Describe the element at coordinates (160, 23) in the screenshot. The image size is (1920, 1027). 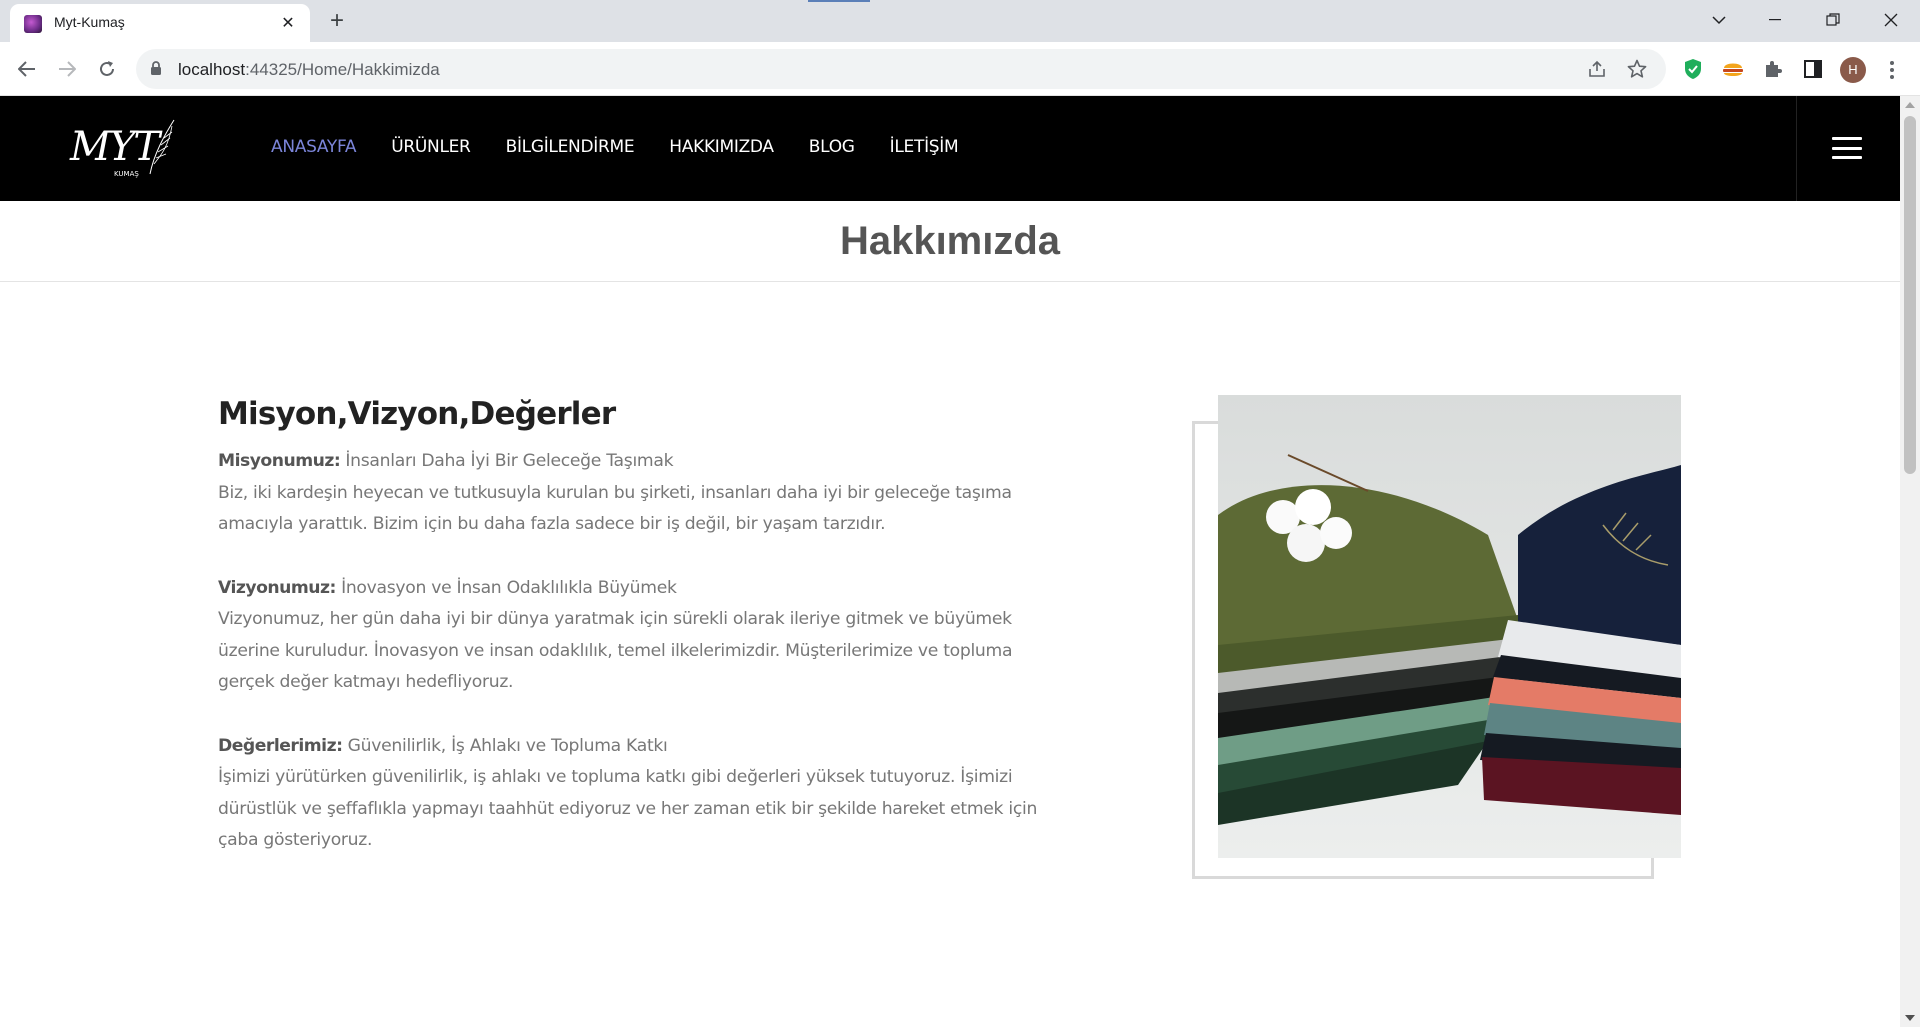
I see `browser-tab-active: Myt-Kumaş ✕` at that location.